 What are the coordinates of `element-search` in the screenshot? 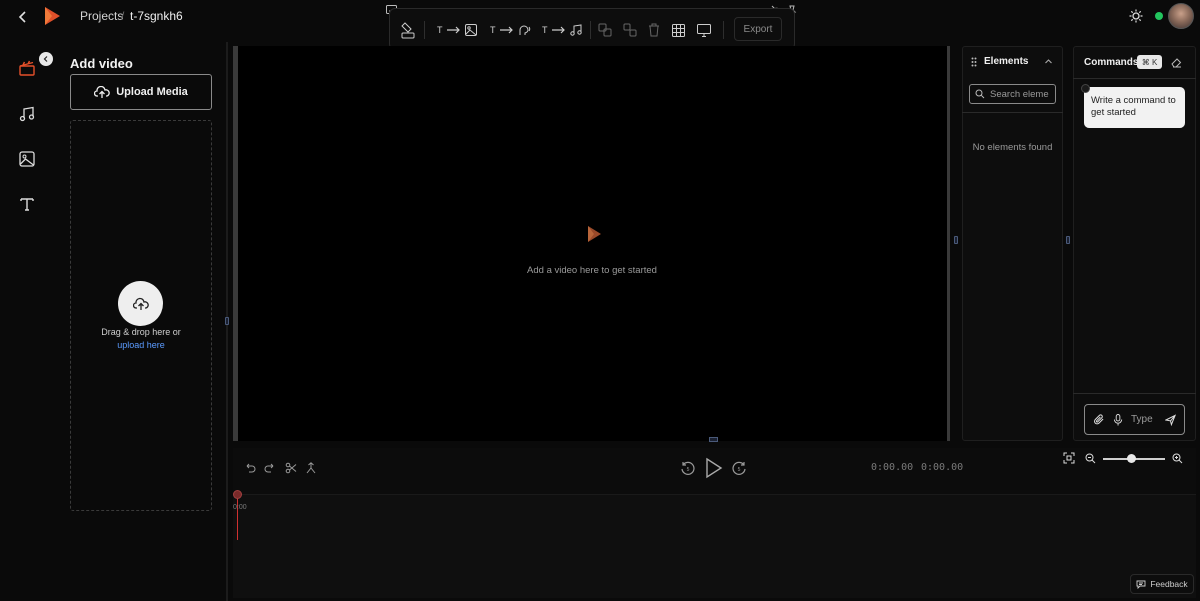 It's located at (1012, 94).